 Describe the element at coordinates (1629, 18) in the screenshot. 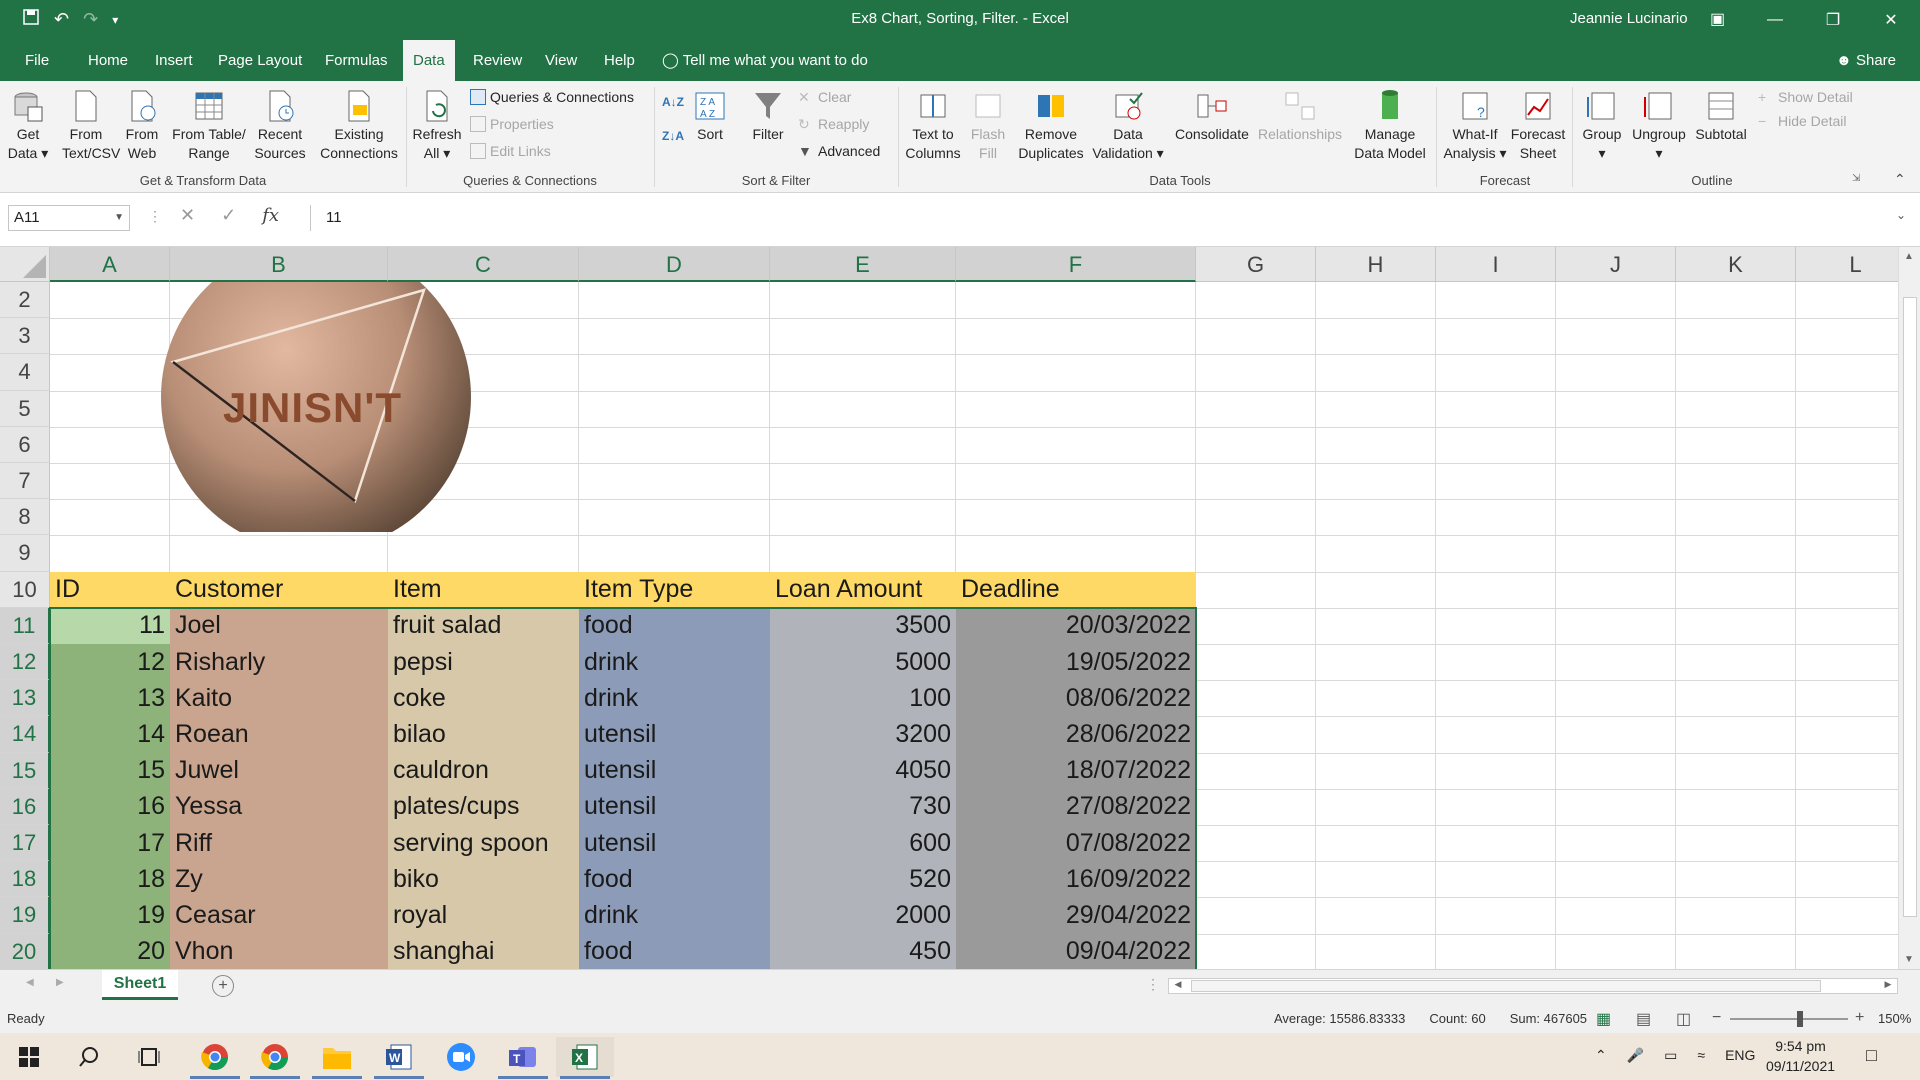

I see `user-name: Jeannie Lucinario` at that location.